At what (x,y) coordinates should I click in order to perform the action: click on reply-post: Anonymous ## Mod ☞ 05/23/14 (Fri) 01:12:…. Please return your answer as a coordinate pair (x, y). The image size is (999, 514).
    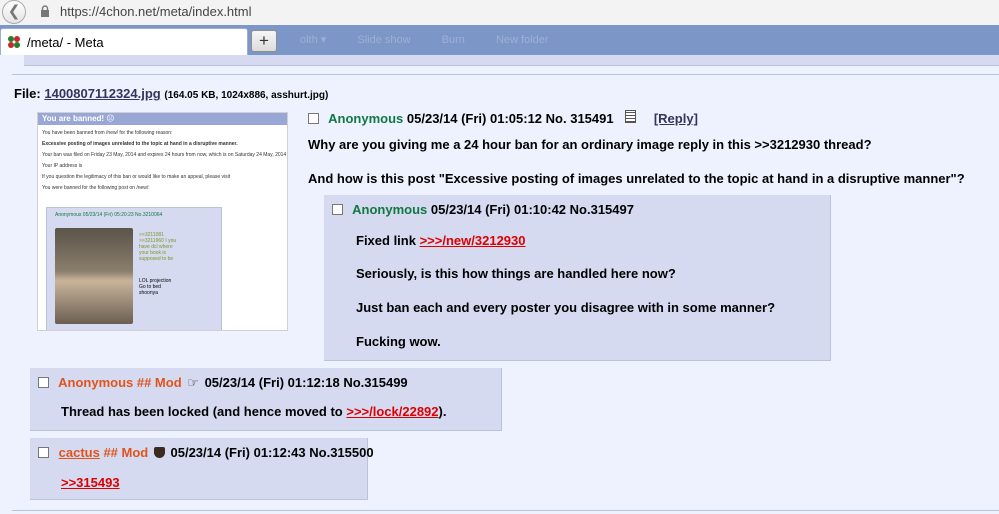
    Looking at the image, I should click on (266, 399).